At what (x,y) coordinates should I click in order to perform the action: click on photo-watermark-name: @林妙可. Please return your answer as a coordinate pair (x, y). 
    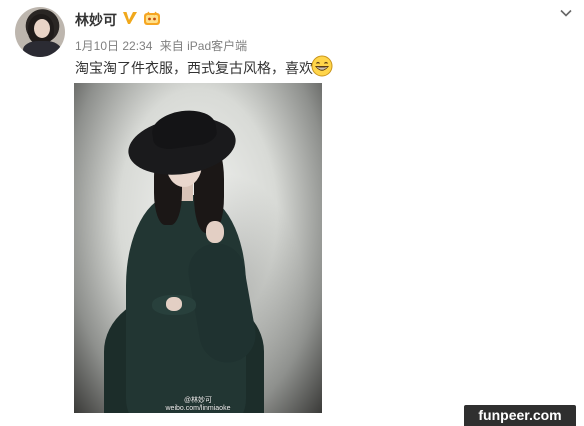
    Looking at the image, I should click on (198, 400).